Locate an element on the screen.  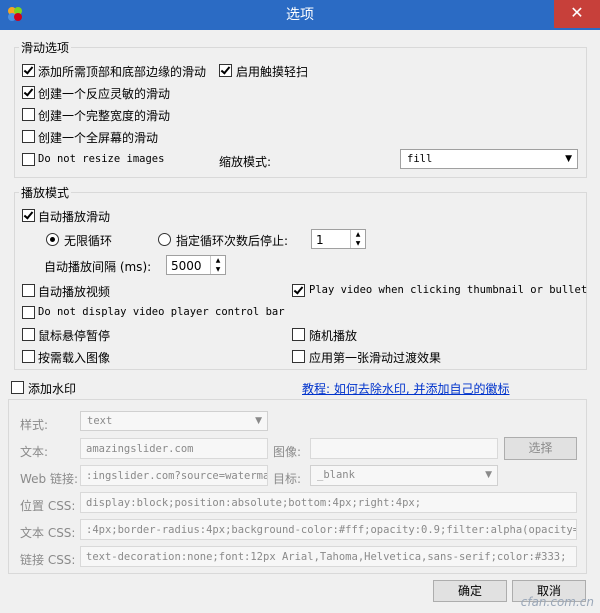
interval-stepper: 5000 ▲ ▼ is located at coordinates (196, 265).